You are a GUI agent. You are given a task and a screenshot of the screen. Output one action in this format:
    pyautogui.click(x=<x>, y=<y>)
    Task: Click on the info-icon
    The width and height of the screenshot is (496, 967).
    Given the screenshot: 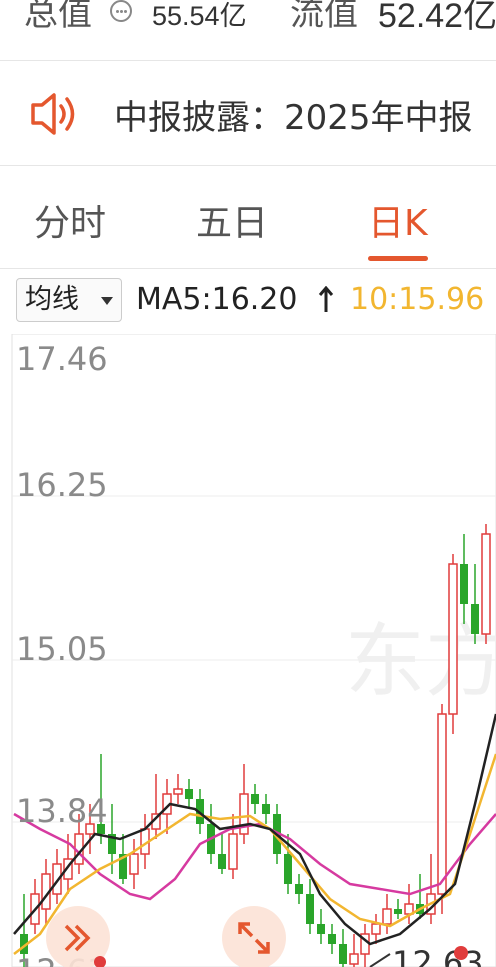 What is the action you would take?
    pyautogui.click(x=121, y=11)
    